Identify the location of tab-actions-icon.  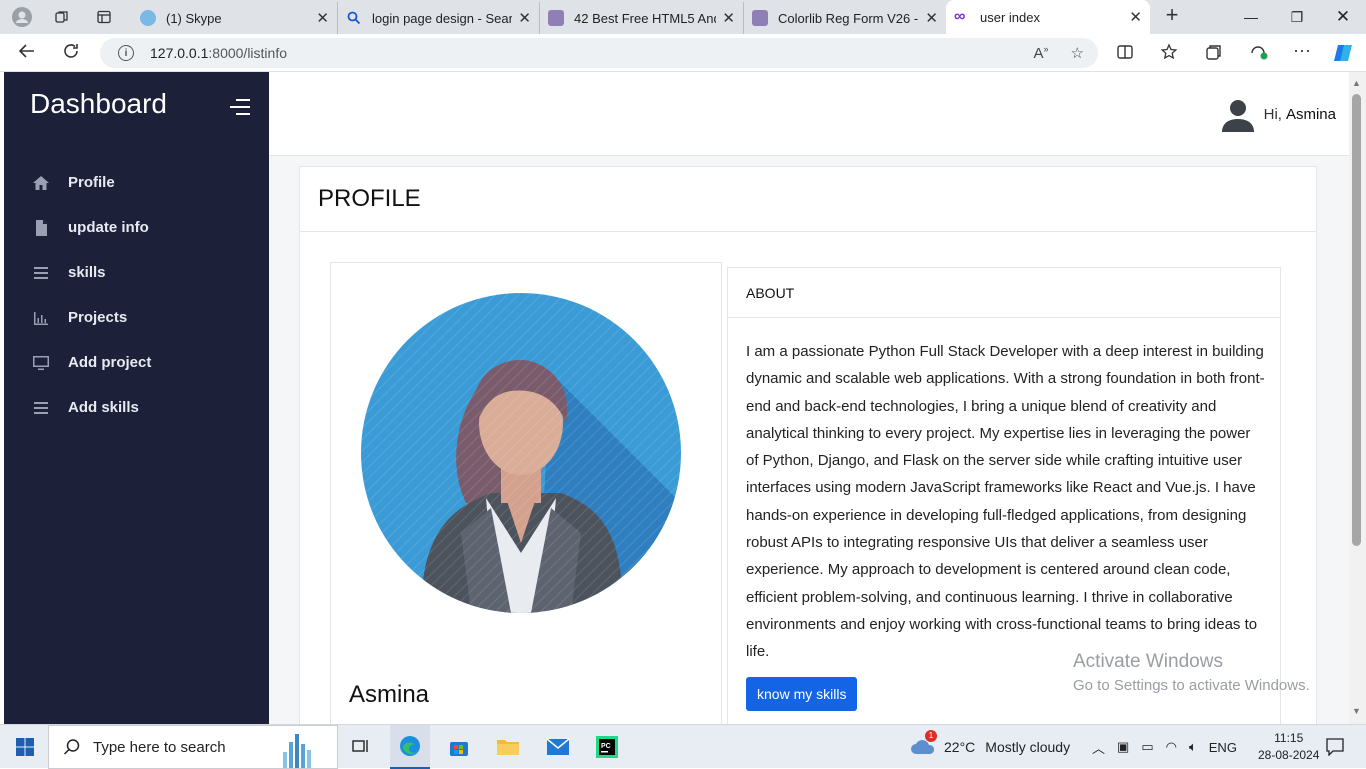
(104, 17).